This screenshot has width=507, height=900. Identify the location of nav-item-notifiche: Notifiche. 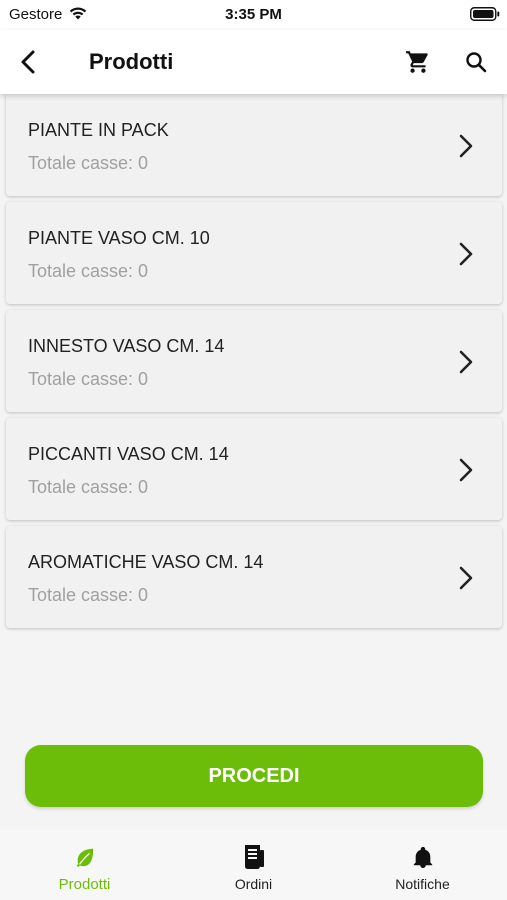
(422, 865).